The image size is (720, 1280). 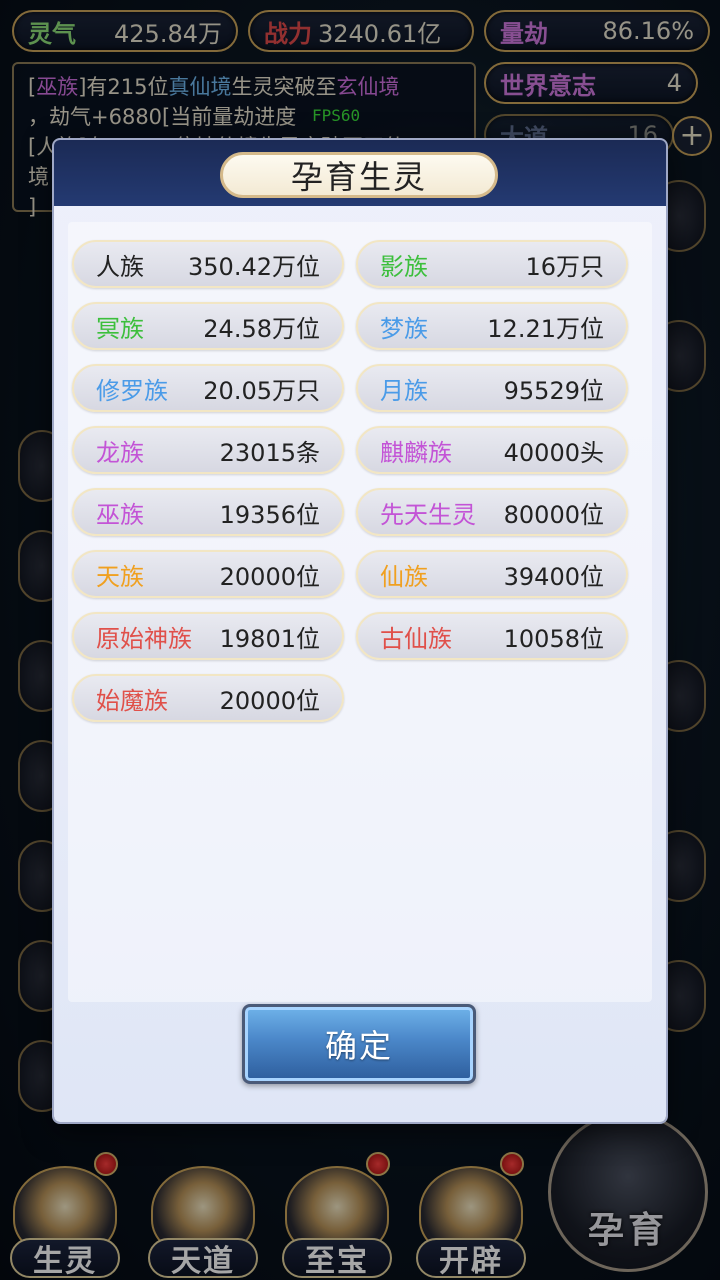 I want to click on race-item: 月族 95529位, so click(x=492, y=388).